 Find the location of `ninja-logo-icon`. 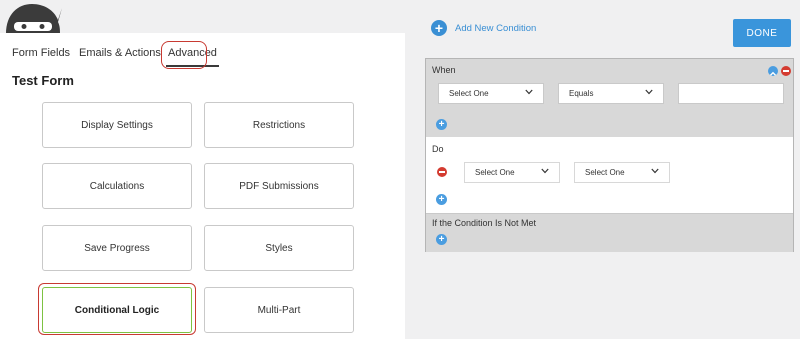

ninja-logo-icon is located at coordinates (34, 19).